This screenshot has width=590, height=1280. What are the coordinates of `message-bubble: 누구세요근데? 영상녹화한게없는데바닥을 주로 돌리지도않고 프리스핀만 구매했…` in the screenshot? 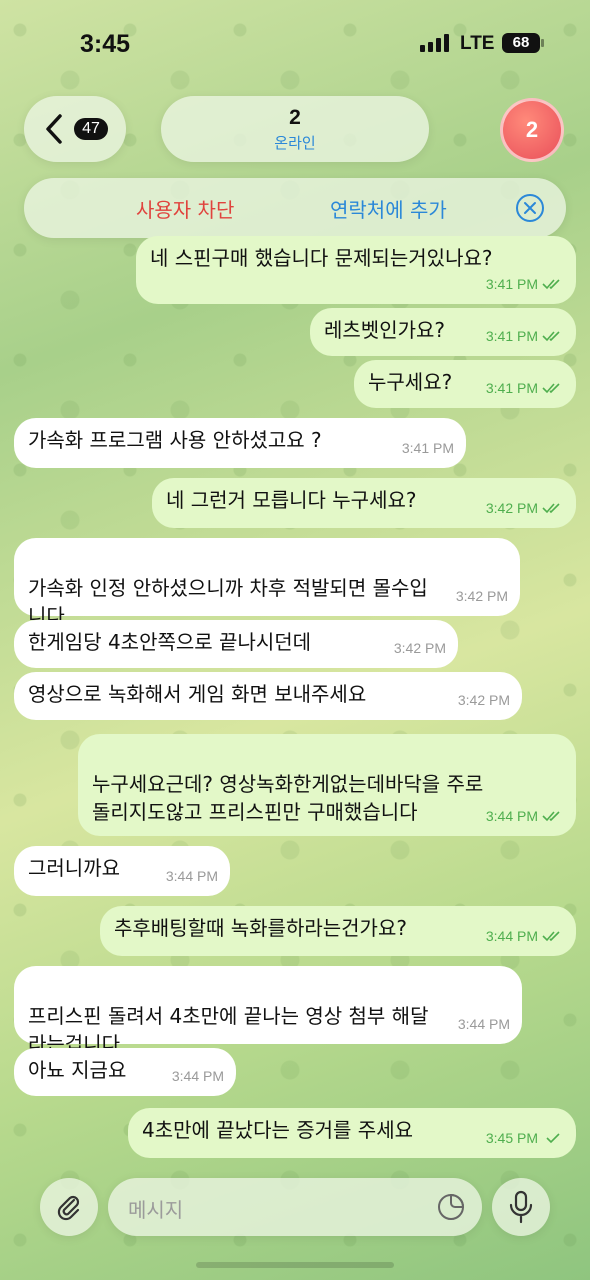 It's located at (327, 785).